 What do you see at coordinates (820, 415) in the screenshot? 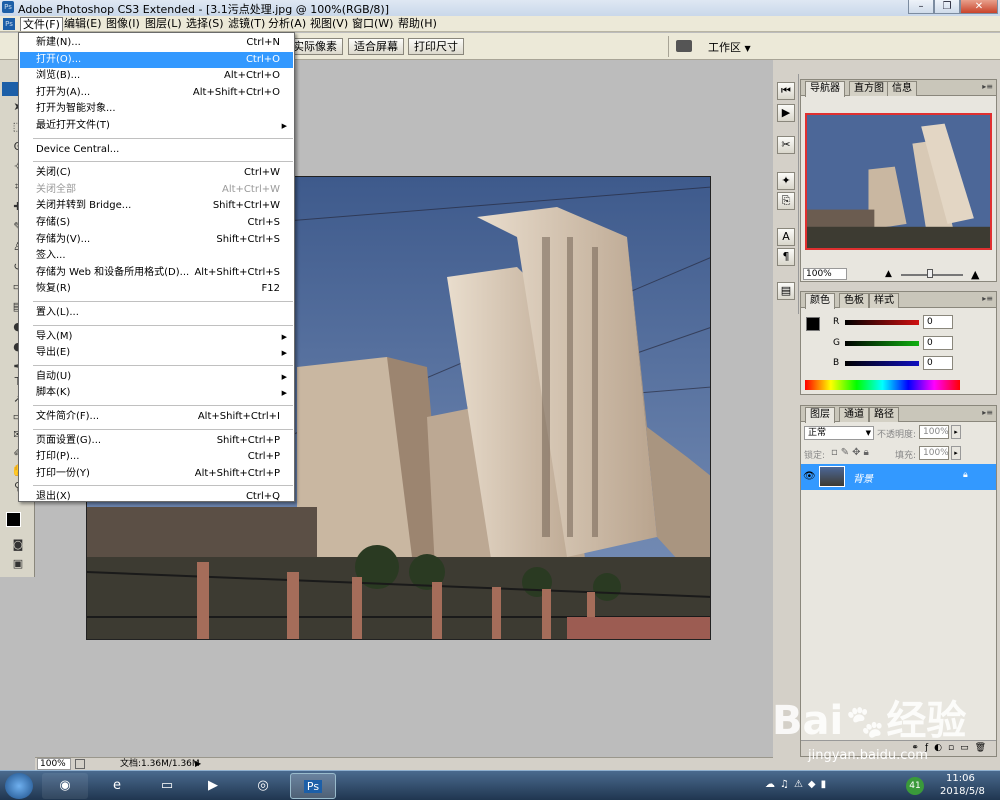
I see `tab-layers: 图层` at bounding box center [820, 415].